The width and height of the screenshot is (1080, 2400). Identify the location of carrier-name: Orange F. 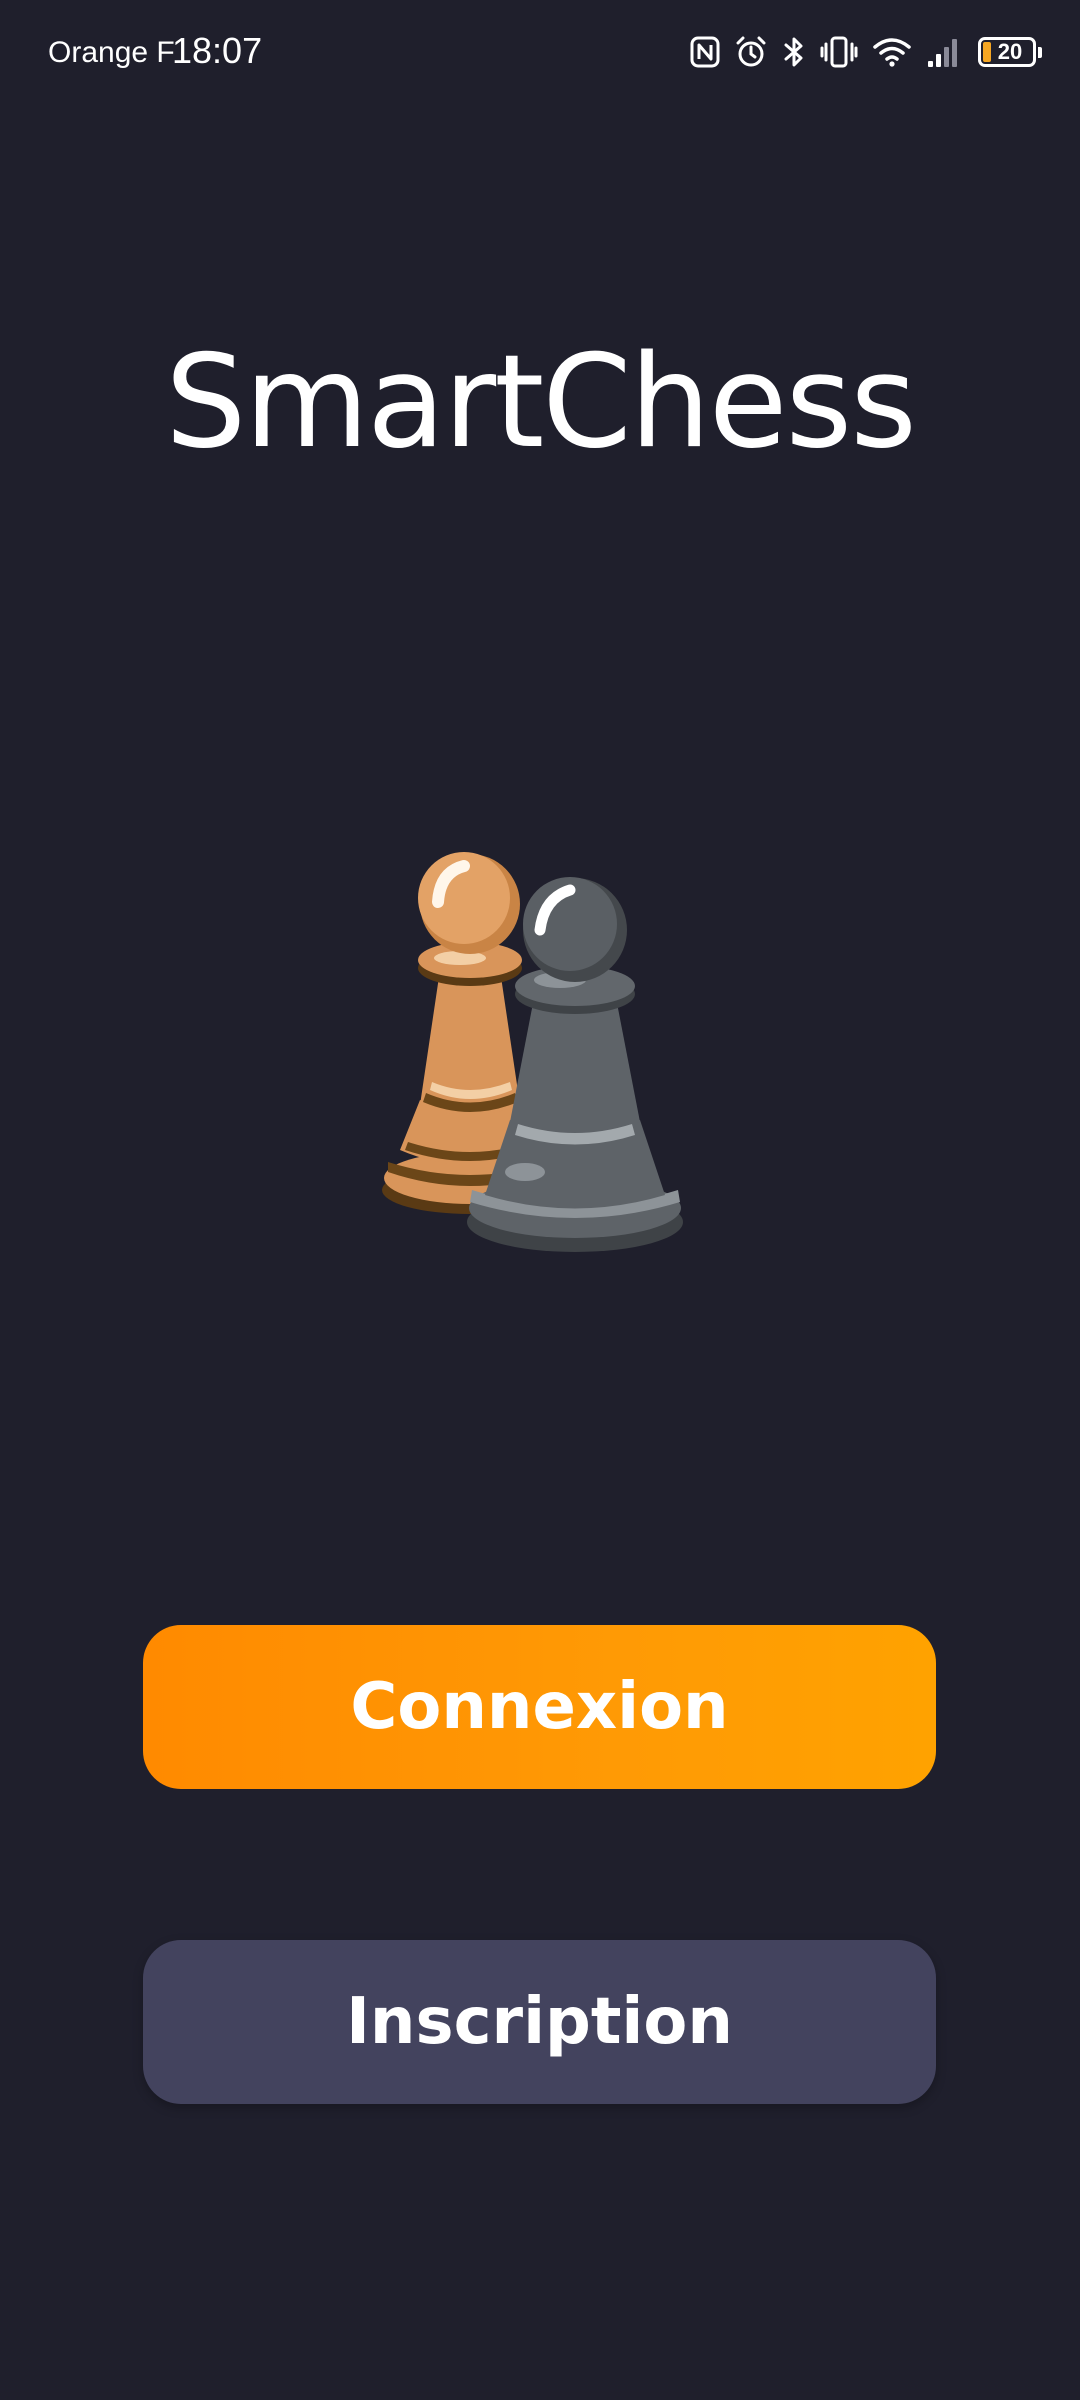
(111, 52).